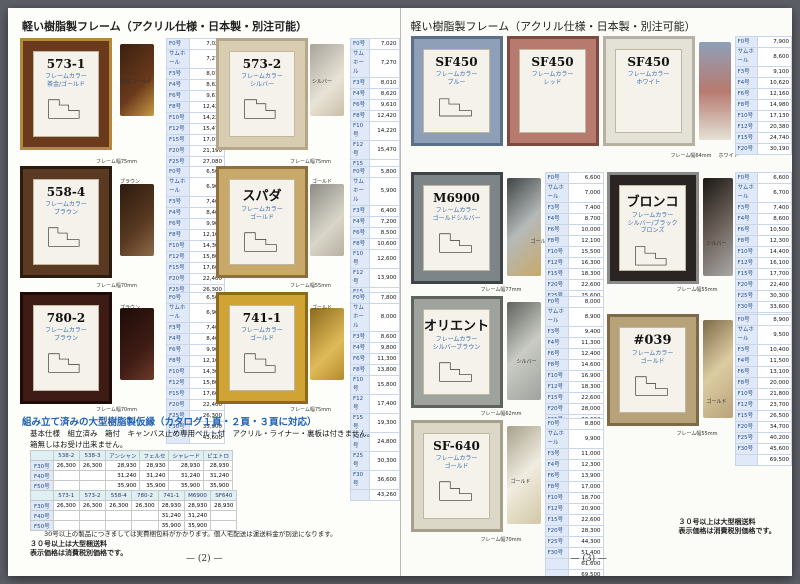  What do you see at coordinates (585, 332) in the screenshot?
I see `price-cell: 9,400` at bounding box center [585, 332].